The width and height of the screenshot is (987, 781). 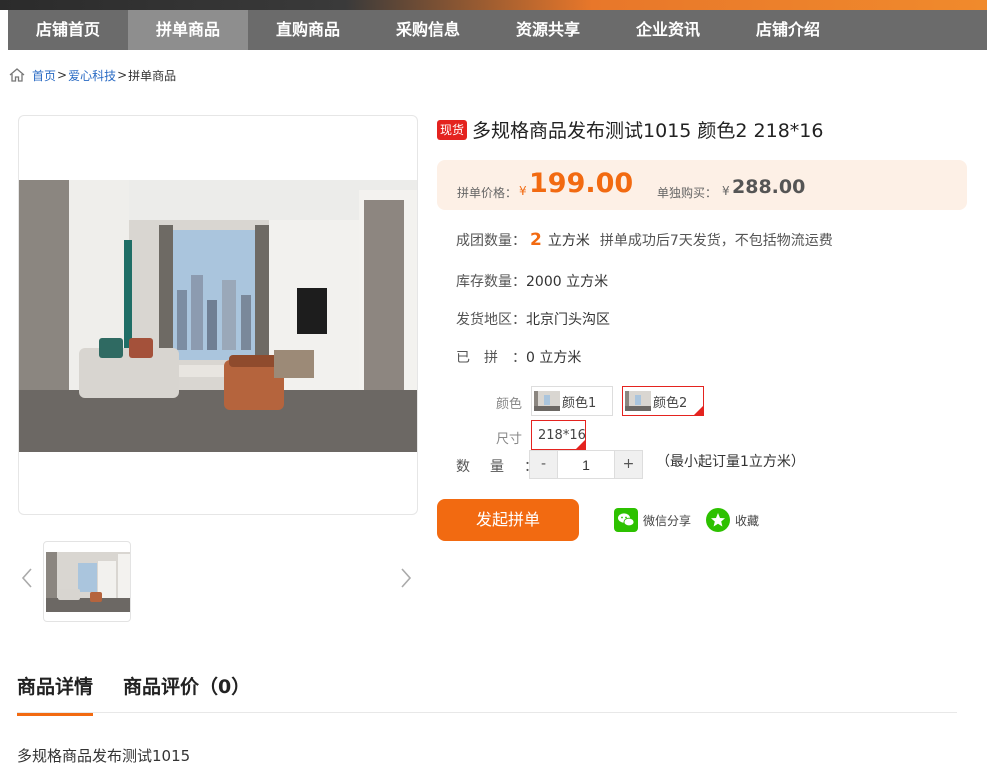 I want to click on shipping-note: 拼单成功后7天发货，不包括物流运费, so click(x=716, y=241).